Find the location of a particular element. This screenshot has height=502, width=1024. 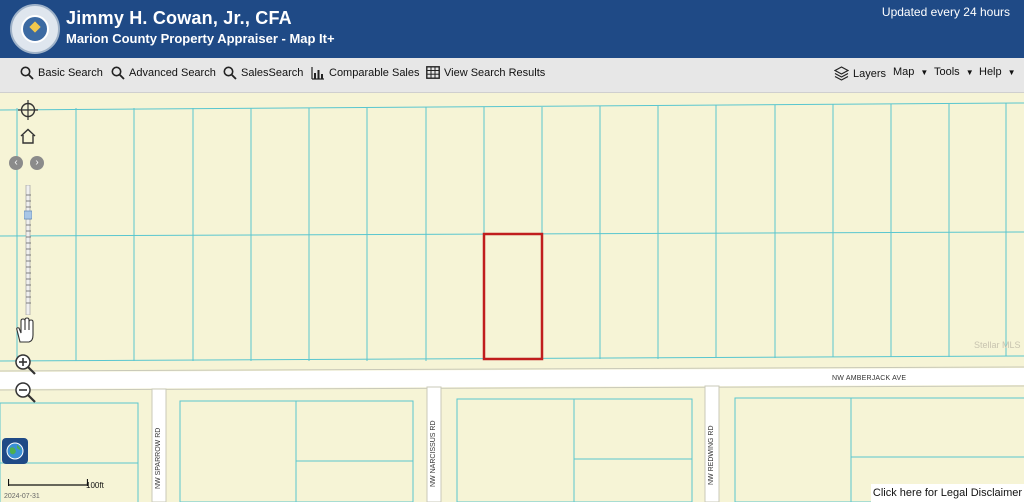

legal-disclaimer-link: Click here for Legal Disclaimer is located at coordinates (947, 493).